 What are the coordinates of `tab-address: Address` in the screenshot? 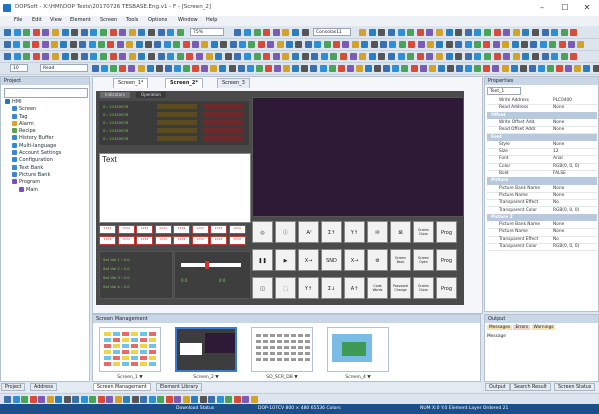 It's located at (44, 387).